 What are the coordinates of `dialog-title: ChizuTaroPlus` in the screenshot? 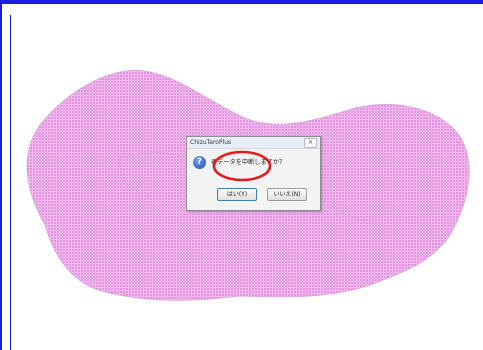 It's located at (211, 142).